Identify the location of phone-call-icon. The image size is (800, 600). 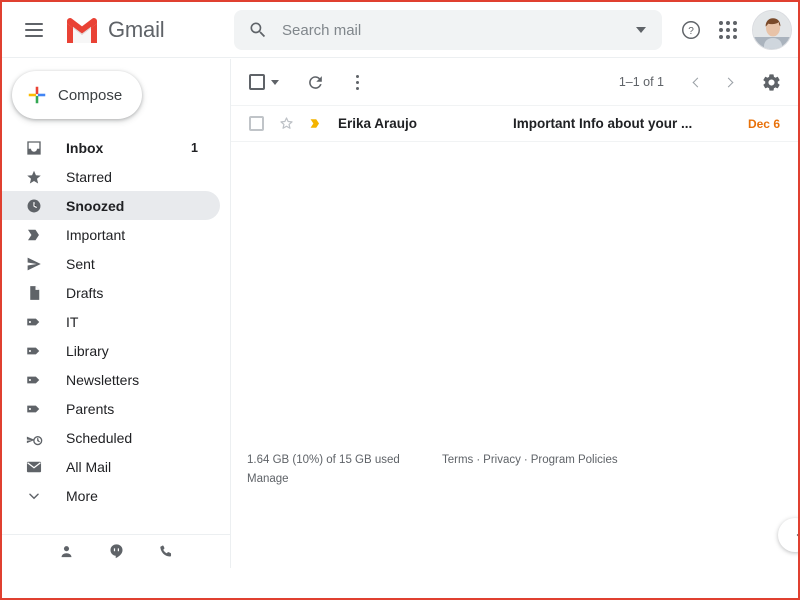
(165, 551).